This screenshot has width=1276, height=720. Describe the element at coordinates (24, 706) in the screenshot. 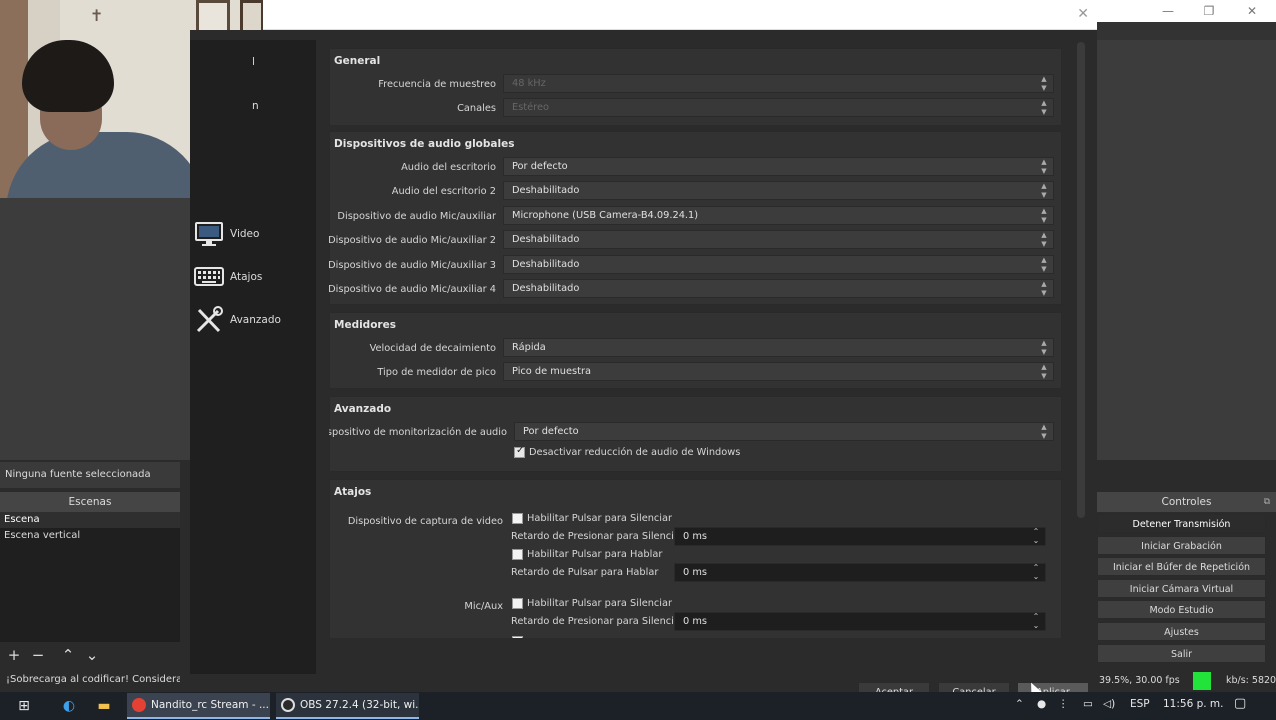

I see `windows-start-icon: ⊞` at that location.